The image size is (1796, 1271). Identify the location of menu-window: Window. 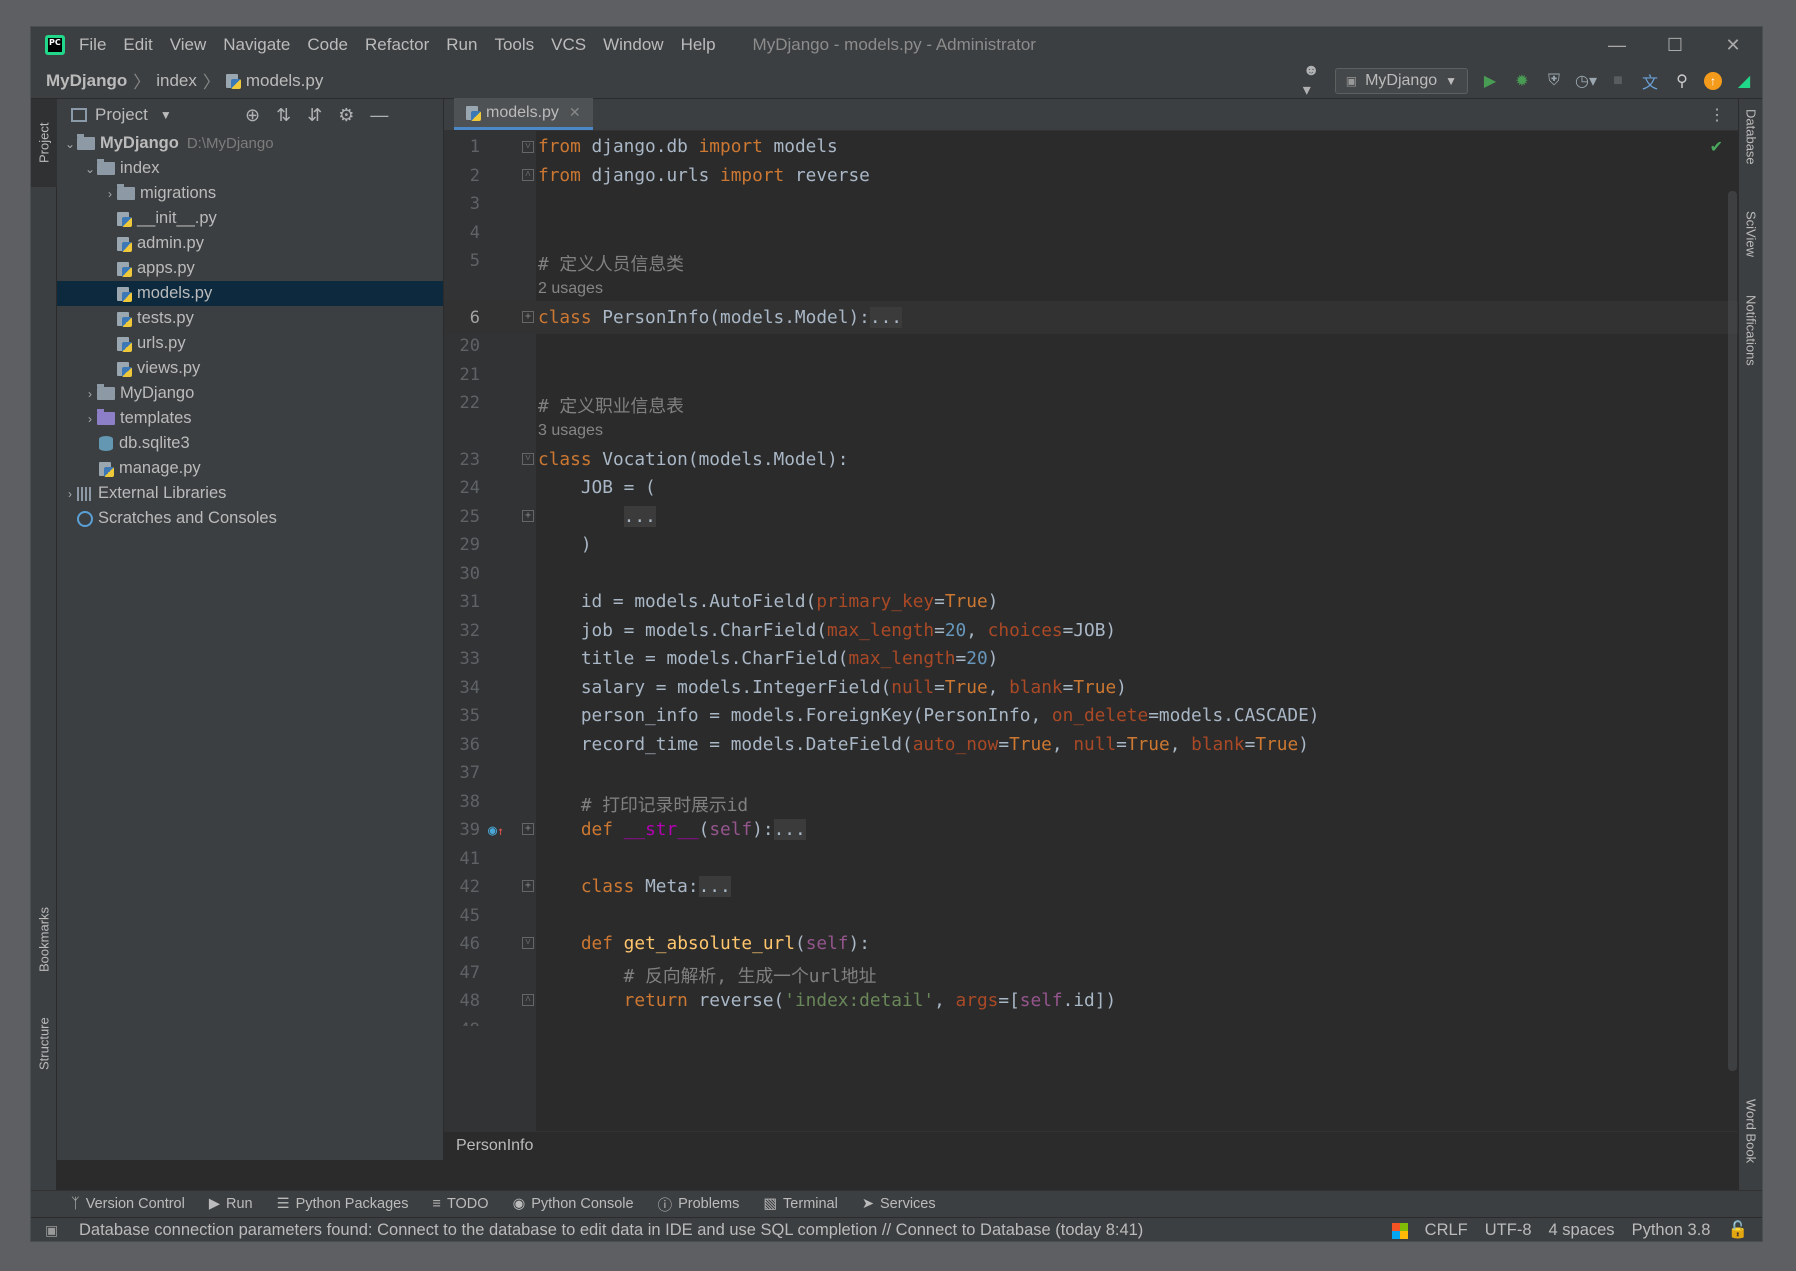
(633, 45).